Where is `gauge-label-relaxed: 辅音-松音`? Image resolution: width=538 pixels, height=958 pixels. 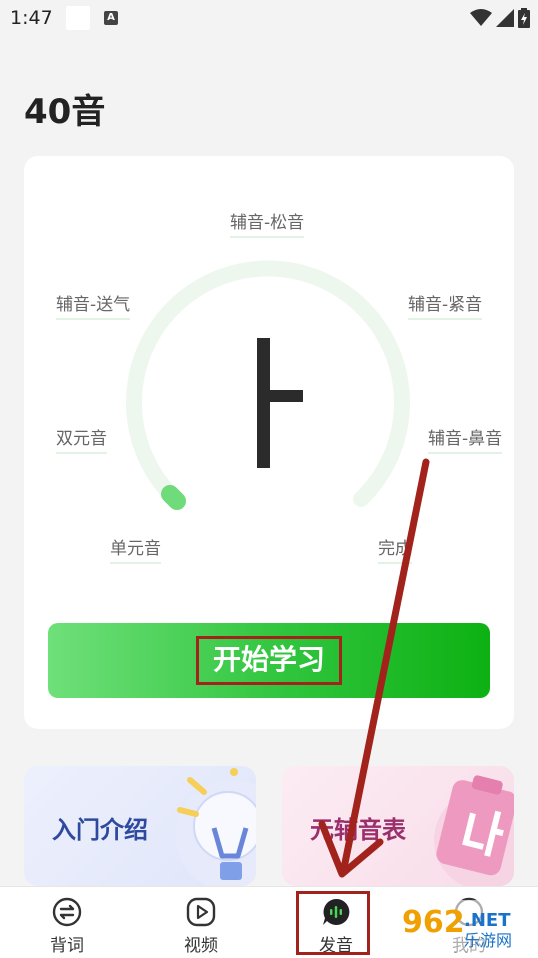 gauge-label-relaxed: 辅音-松音 is located at coordinates (267, 223).